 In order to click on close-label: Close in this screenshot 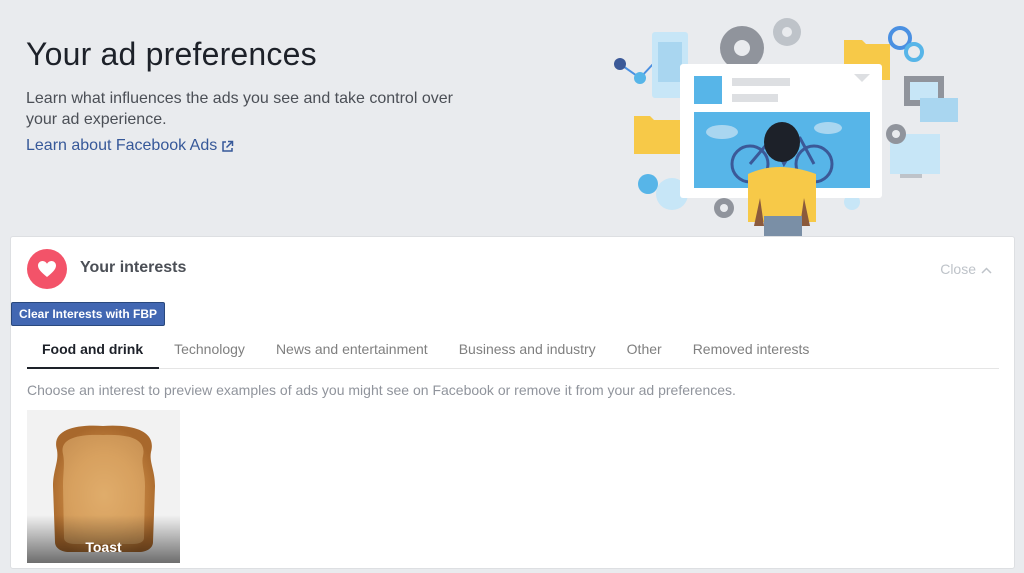, I will do `click(958, 269)`.